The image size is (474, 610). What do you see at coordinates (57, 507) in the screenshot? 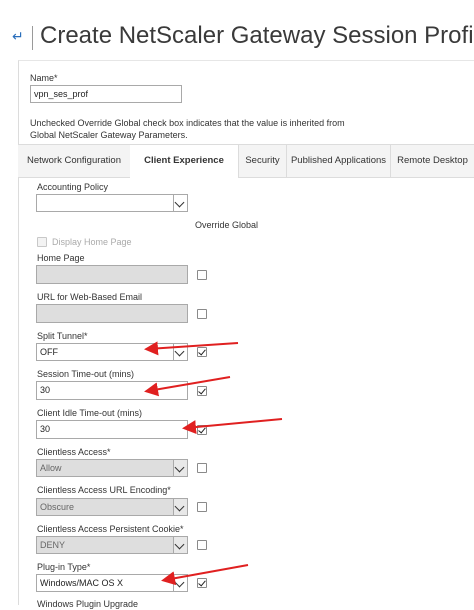
I see `clientless-url-encoding-value: Obscure` at bounding box center [57, 507].